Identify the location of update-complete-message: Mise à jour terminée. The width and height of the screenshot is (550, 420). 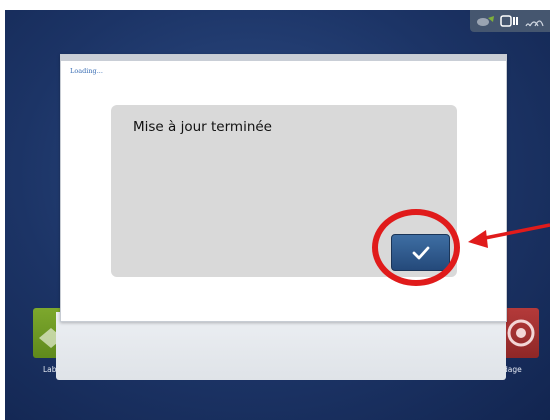
(202, 127).